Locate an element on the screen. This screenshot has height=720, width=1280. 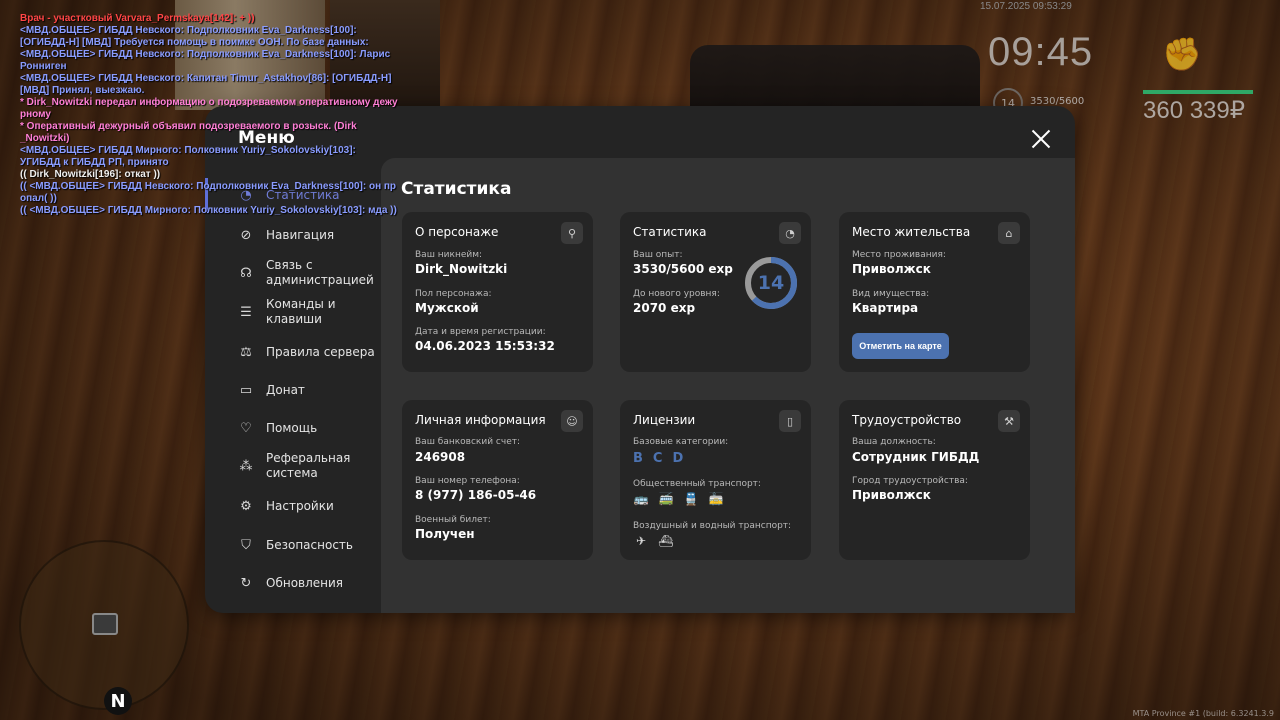
hud-clock: 09:45 is located at coordinates (1041, 52).